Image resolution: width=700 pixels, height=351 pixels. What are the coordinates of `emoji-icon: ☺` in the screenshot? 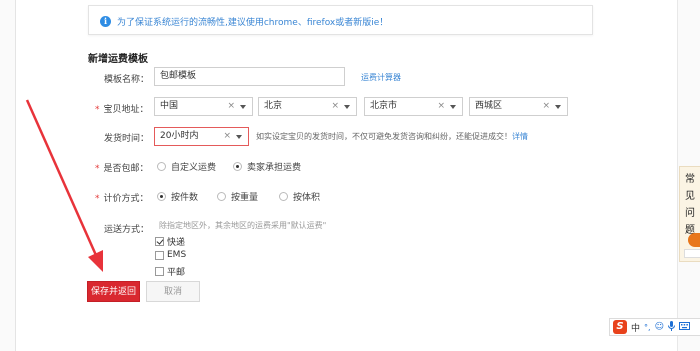 It's located at (659, 327).